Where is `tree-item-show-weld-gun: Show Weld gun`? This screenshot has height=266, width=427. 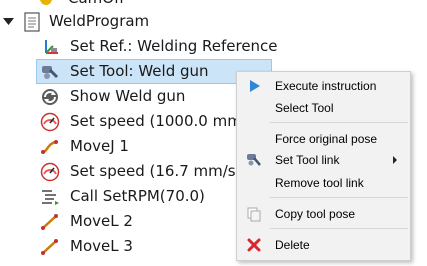
tree-item-show-weld-gun: Show Weld gun is located at coordinates (112, 96).